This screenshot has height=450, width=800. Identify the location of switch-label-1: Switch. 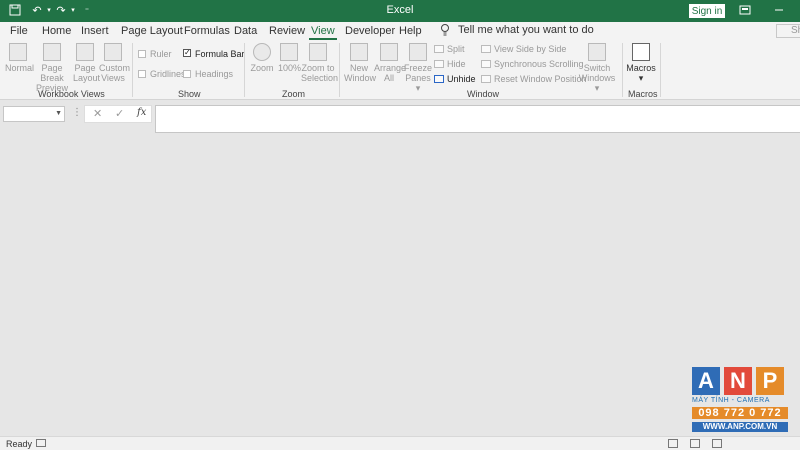
(597, 68).